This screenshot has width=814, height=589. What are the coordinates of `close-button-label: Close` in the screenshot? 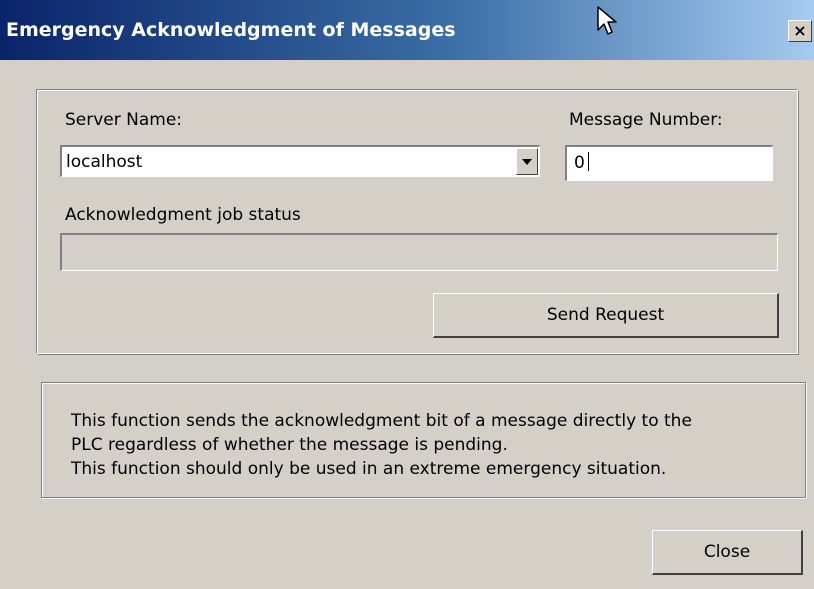 It's located at (727, 552).